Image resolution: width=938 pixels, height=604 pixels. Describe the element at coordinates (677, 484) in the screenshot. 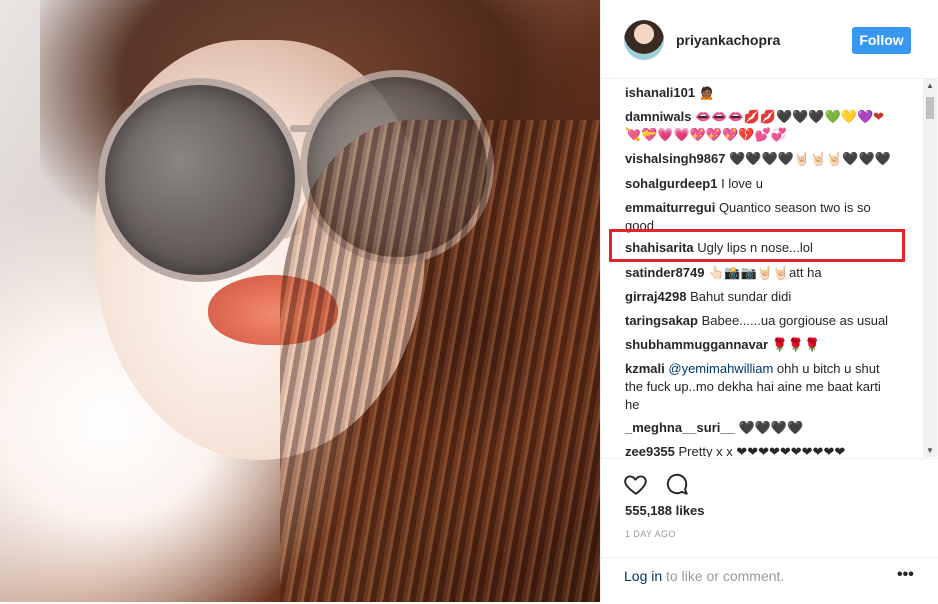

I see `comment-icon` at that location.